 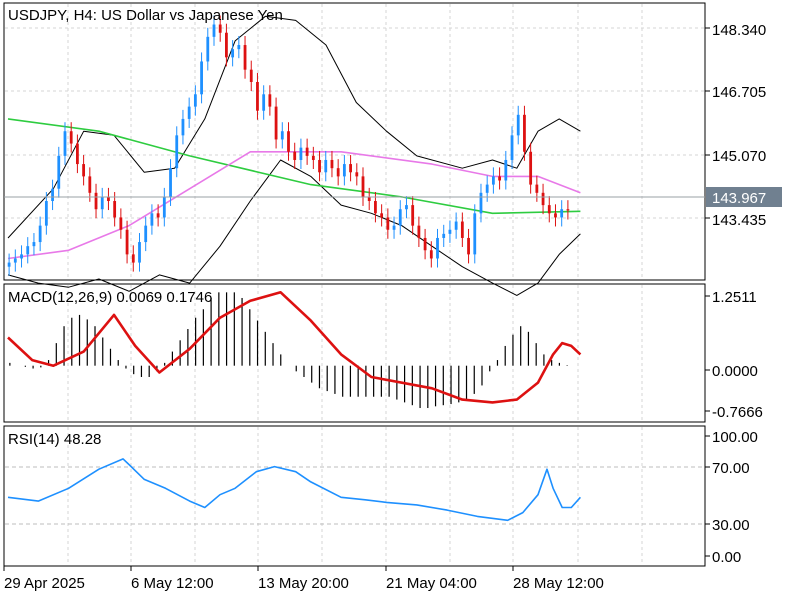 What do you see at coordinates (303, 583) in the screenshot?
I see `time-axis-label: 13 May 20:00` at bounding box center [303, 583].